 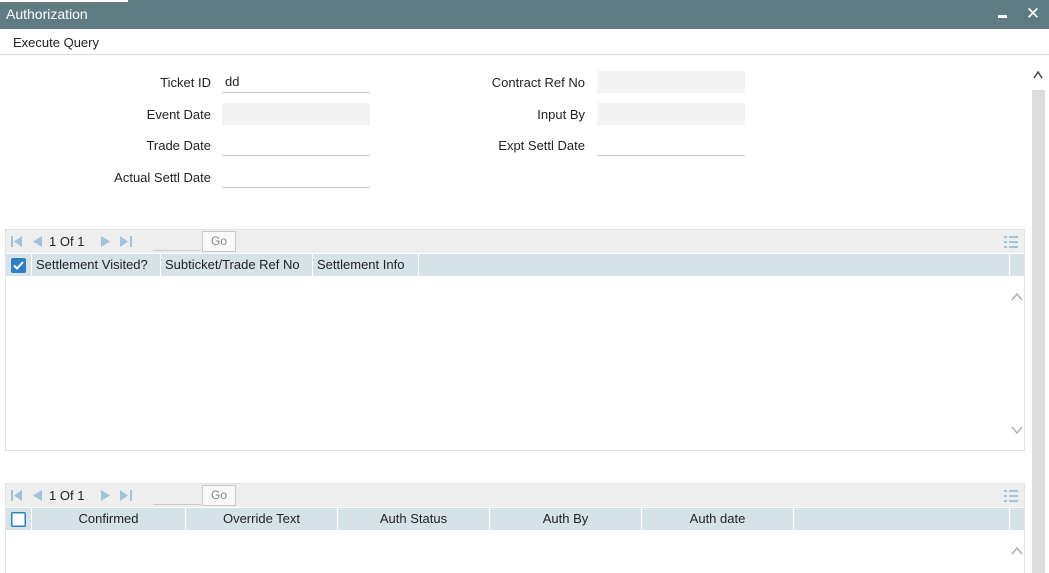 I want to click on event-date-field, so click(x=296, y=114).